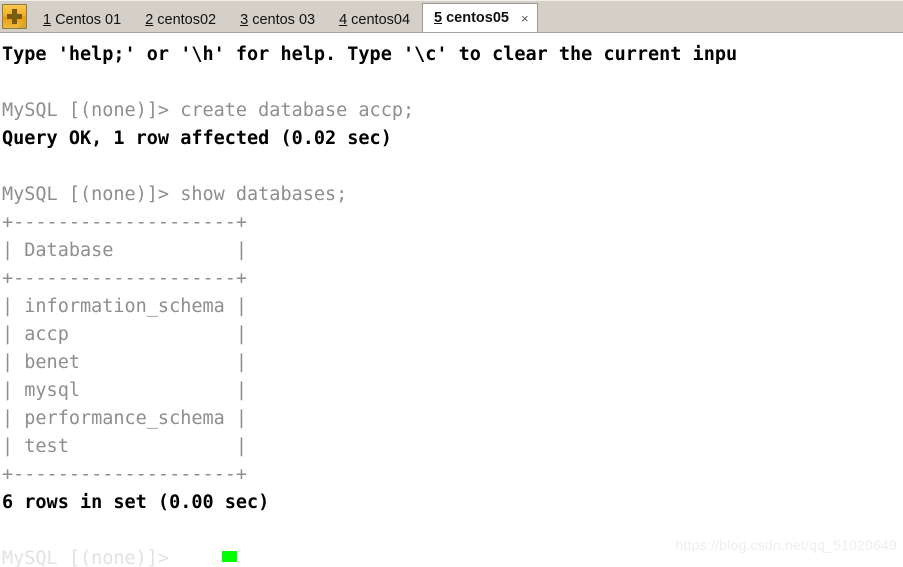 The image size is (903, 567). Describe the element at coordinates (47, 19) in the screenshot. I see `tab-accelerator-1: 1` at that location.